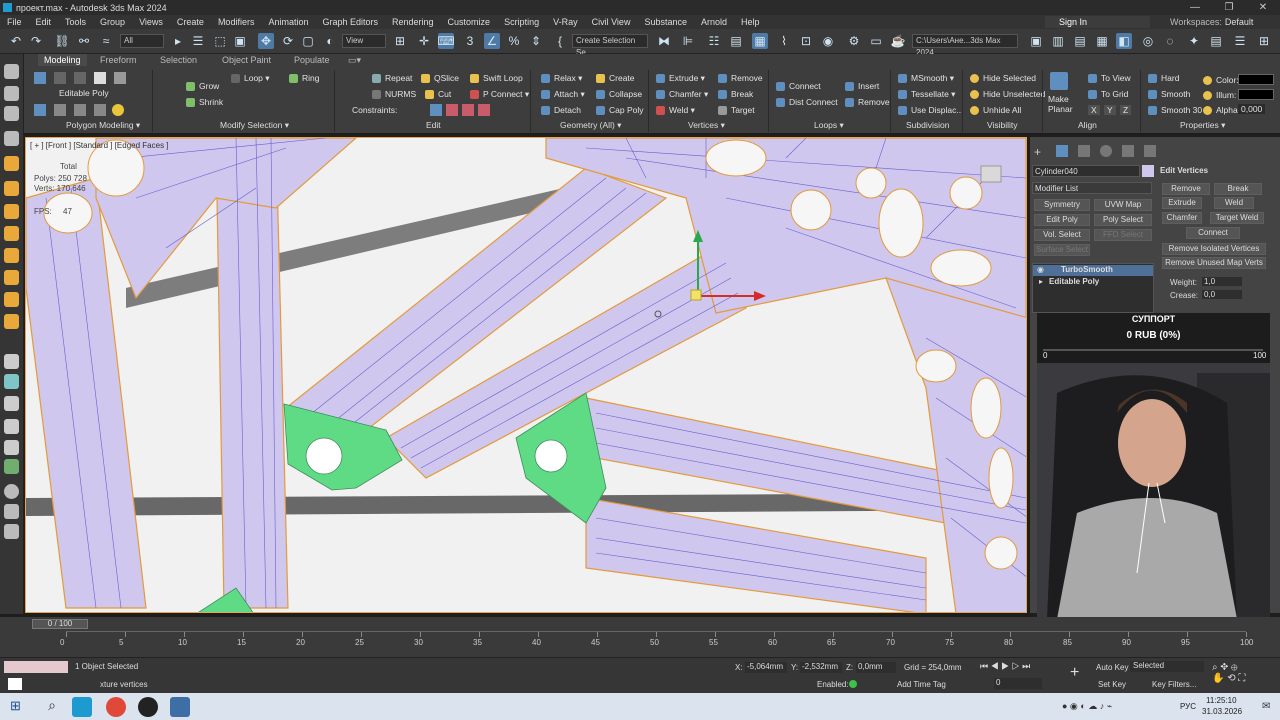  What do you see at coordinates (714, 22) in the screenshot?
I see `menu-arnold: Arnold` at bounding box center [714, 22].